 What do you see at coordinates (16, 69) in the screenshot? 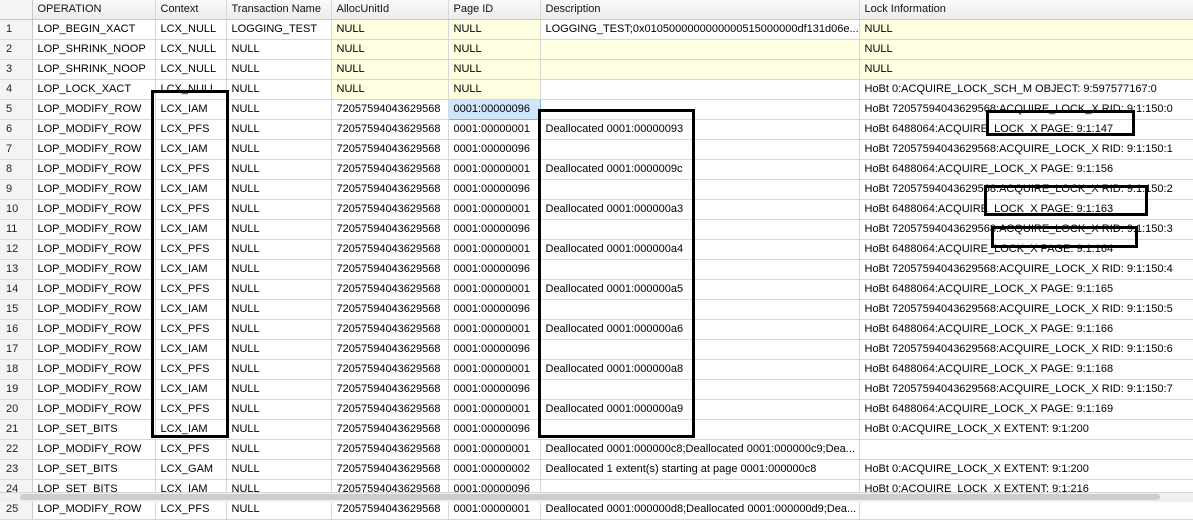
I see `cell-row-number: 3` at bounding box center [16, 69].